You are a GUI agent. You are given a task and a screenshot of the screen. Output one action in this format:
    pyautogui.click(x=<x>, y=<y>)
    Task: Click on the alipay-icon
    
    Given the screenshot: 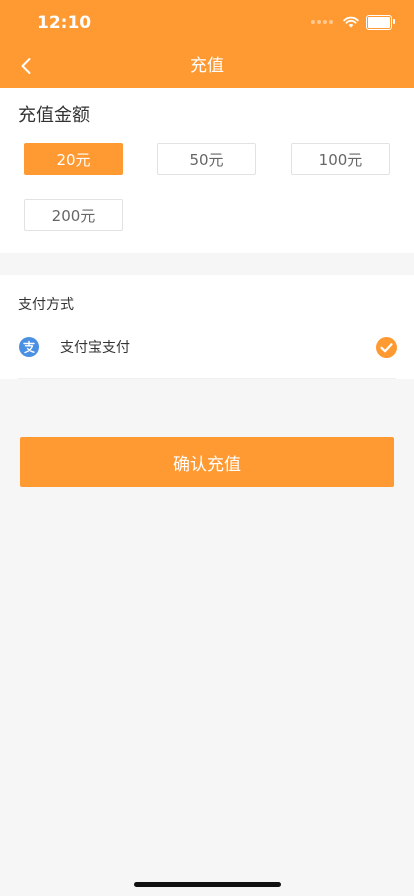 What is the action you would take?
    pyautogui.click(x=29, y=347)
    